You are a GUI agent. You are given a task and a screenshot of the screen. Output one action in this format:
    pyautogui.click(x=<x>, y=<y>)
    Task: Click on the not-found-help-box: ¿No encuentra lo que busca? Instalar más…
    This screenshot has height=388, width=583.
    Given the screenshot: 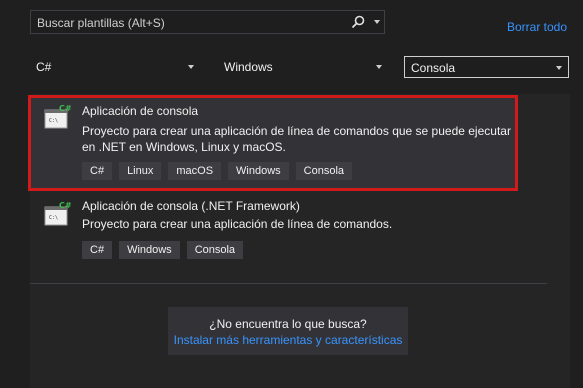 What is the action you would take?
    pyautogui.click(x=288, y=331)
    